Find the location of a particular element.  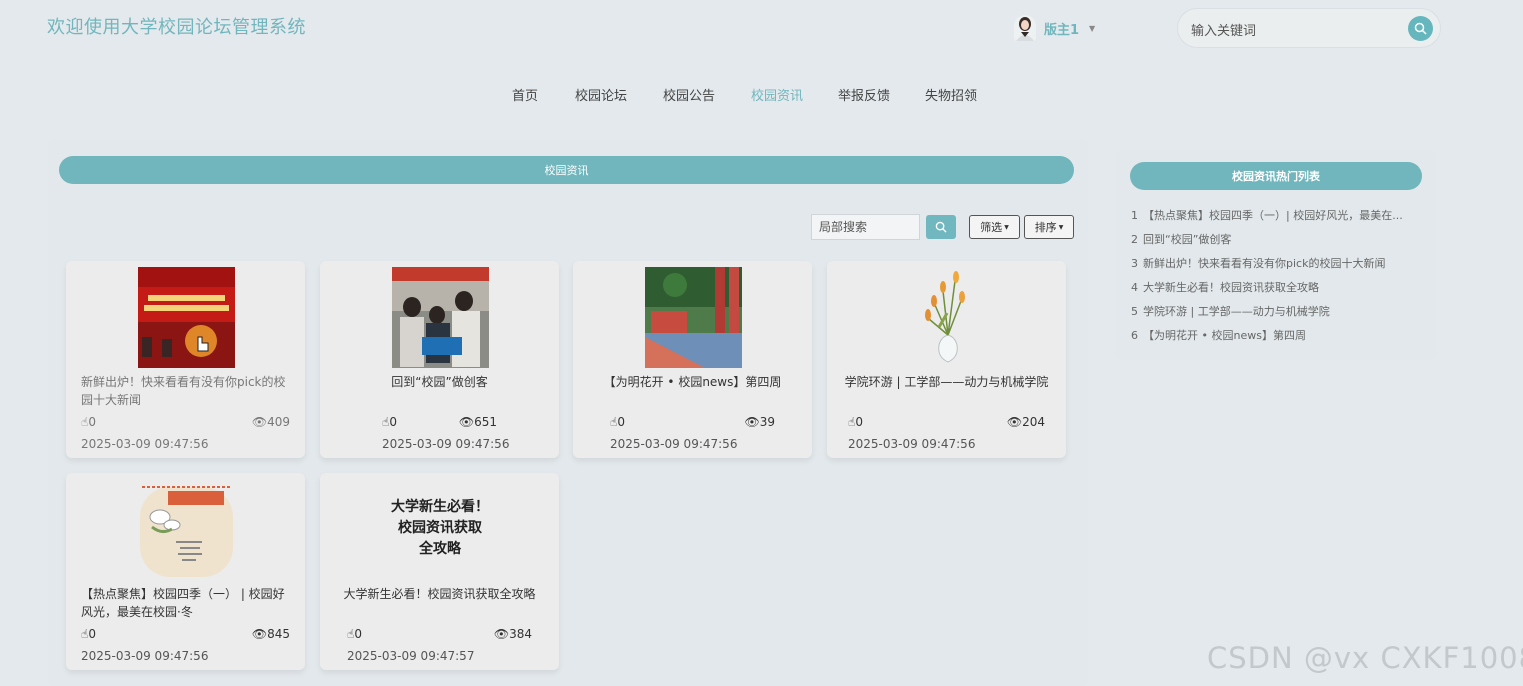

news-title: 新鲜出炉！快来看看有没有你pick的校园十大新闻 is located at coordinates (185, 391).